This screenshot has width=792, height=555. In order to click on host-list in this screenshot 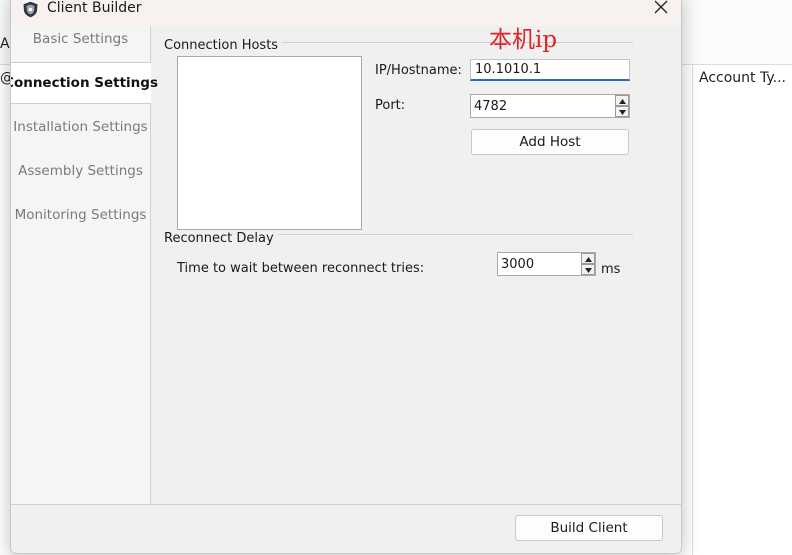, I will do `click(269, 143)`.